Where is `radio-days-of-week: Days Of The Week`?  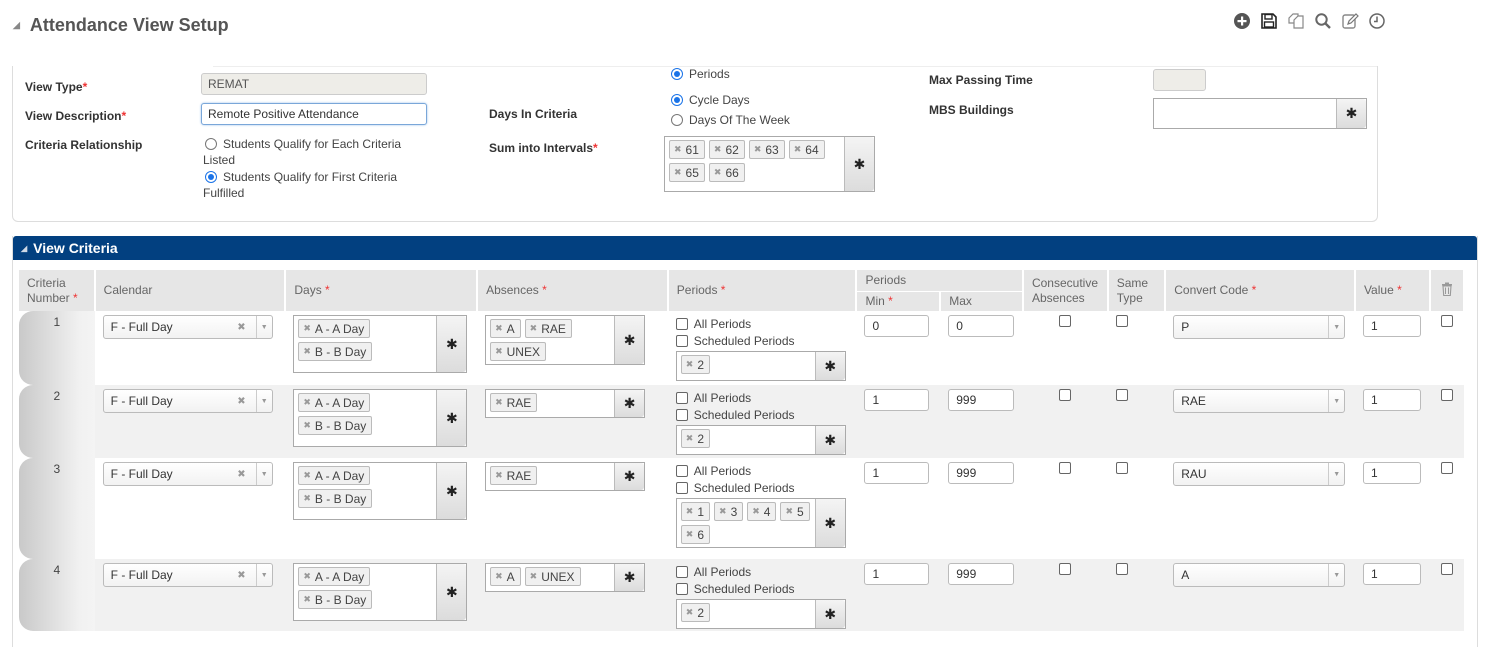
radio-days-of-week: Days Of The Week is located at coordinates (729, 120).